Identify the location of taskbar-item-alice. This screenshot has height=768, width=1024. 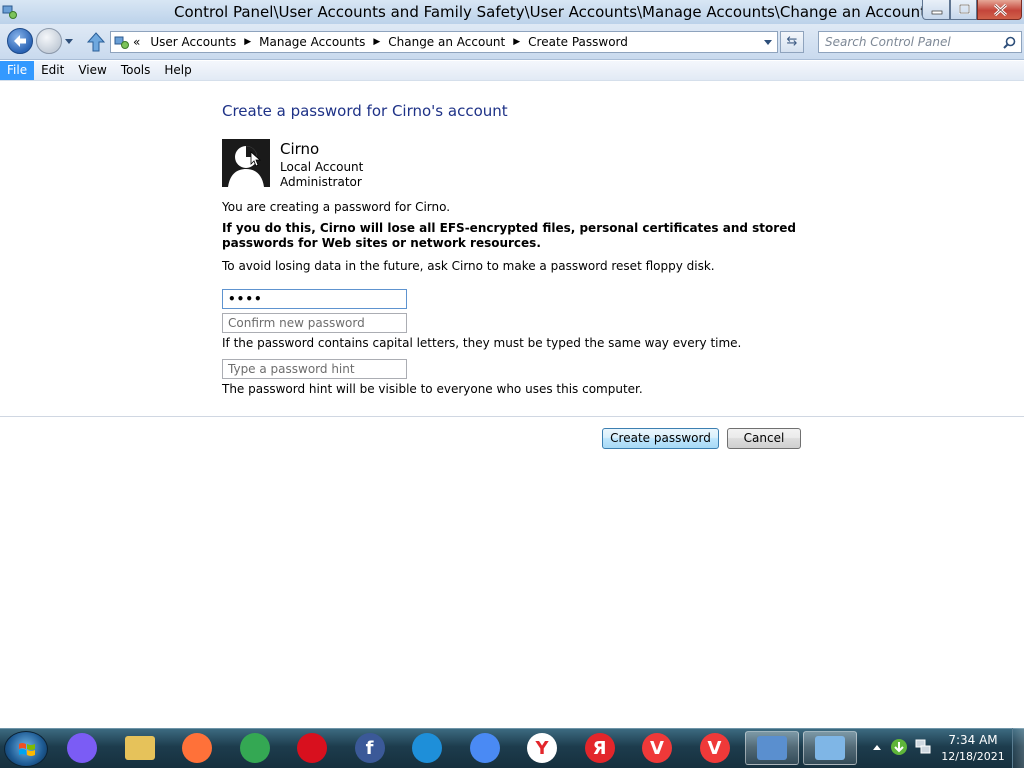
(82, 748).